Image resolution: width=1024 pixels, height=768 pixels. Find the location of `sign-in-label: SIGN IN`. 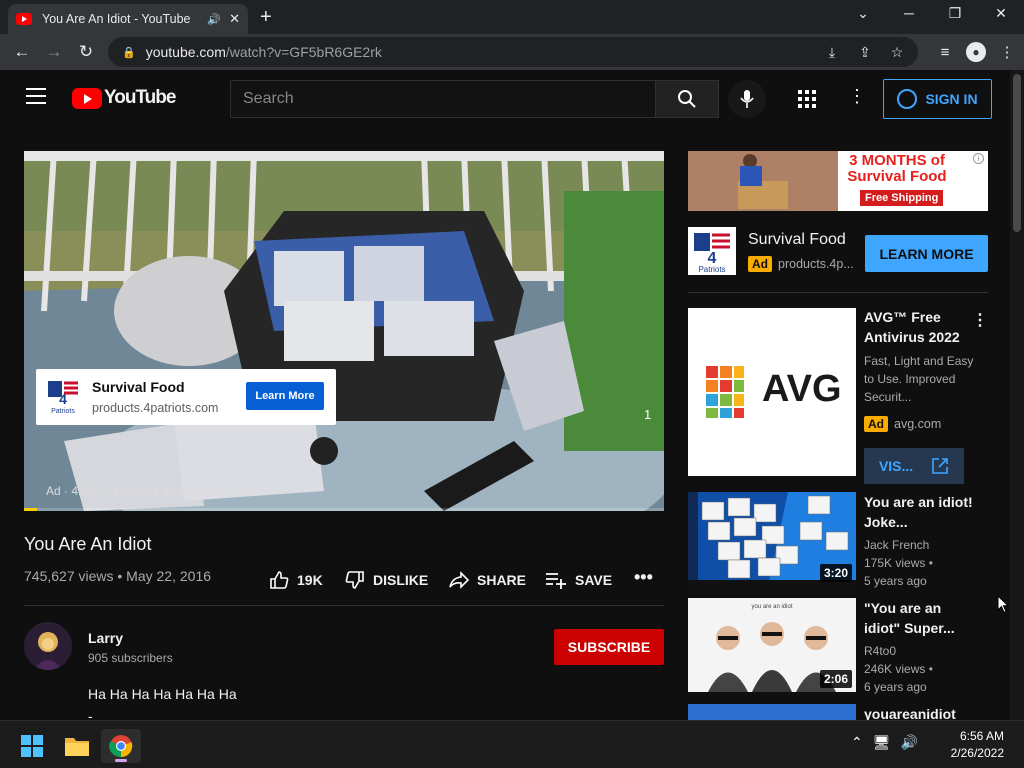

sign-in-label: SIGN IN is located at coordinates (951, 99).